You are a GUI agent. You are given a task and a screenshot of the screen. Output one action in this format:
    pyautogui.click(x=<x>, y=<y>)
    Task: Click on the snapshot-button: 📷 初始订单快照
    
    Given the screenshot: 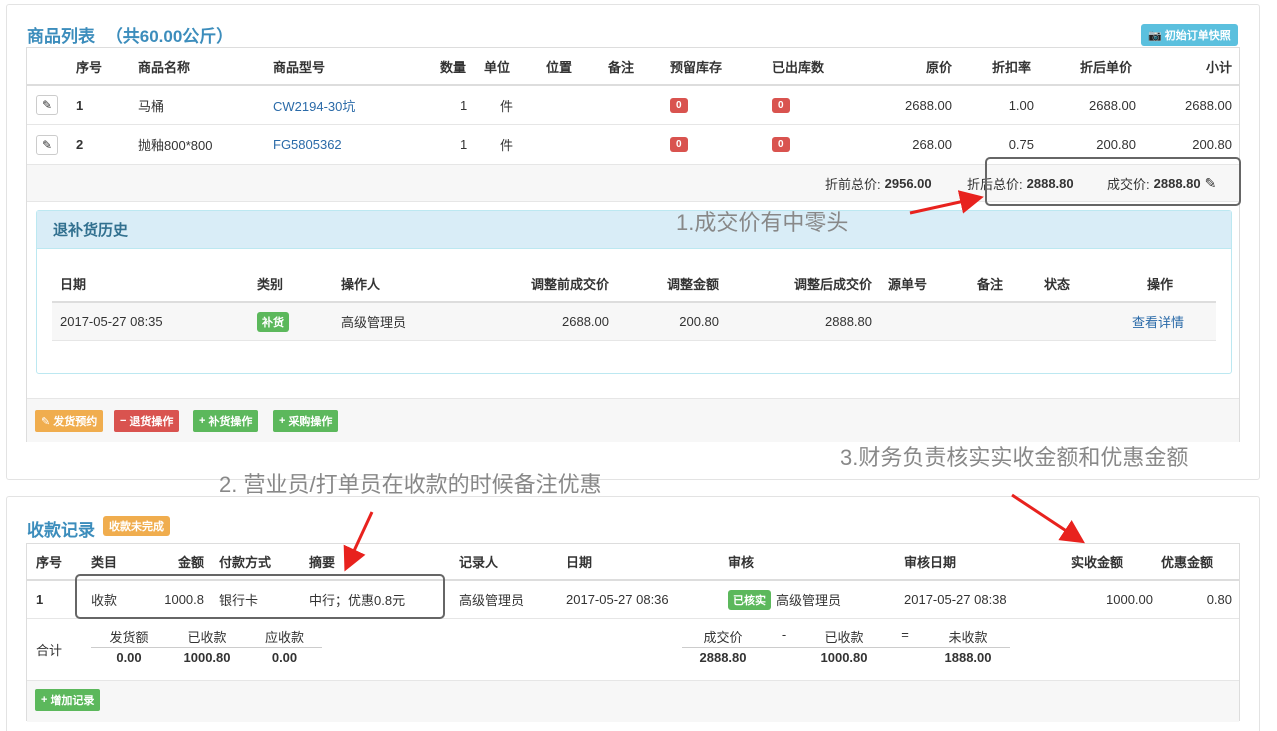 What is the action you would take?
    pyautogui.click(x=1189, y=35)
    